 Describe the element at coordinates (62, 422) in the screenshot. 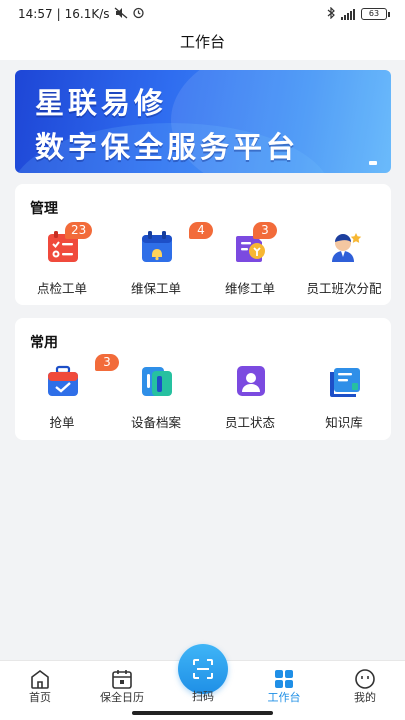

I see `grid-item-label: 抢单` at that location.